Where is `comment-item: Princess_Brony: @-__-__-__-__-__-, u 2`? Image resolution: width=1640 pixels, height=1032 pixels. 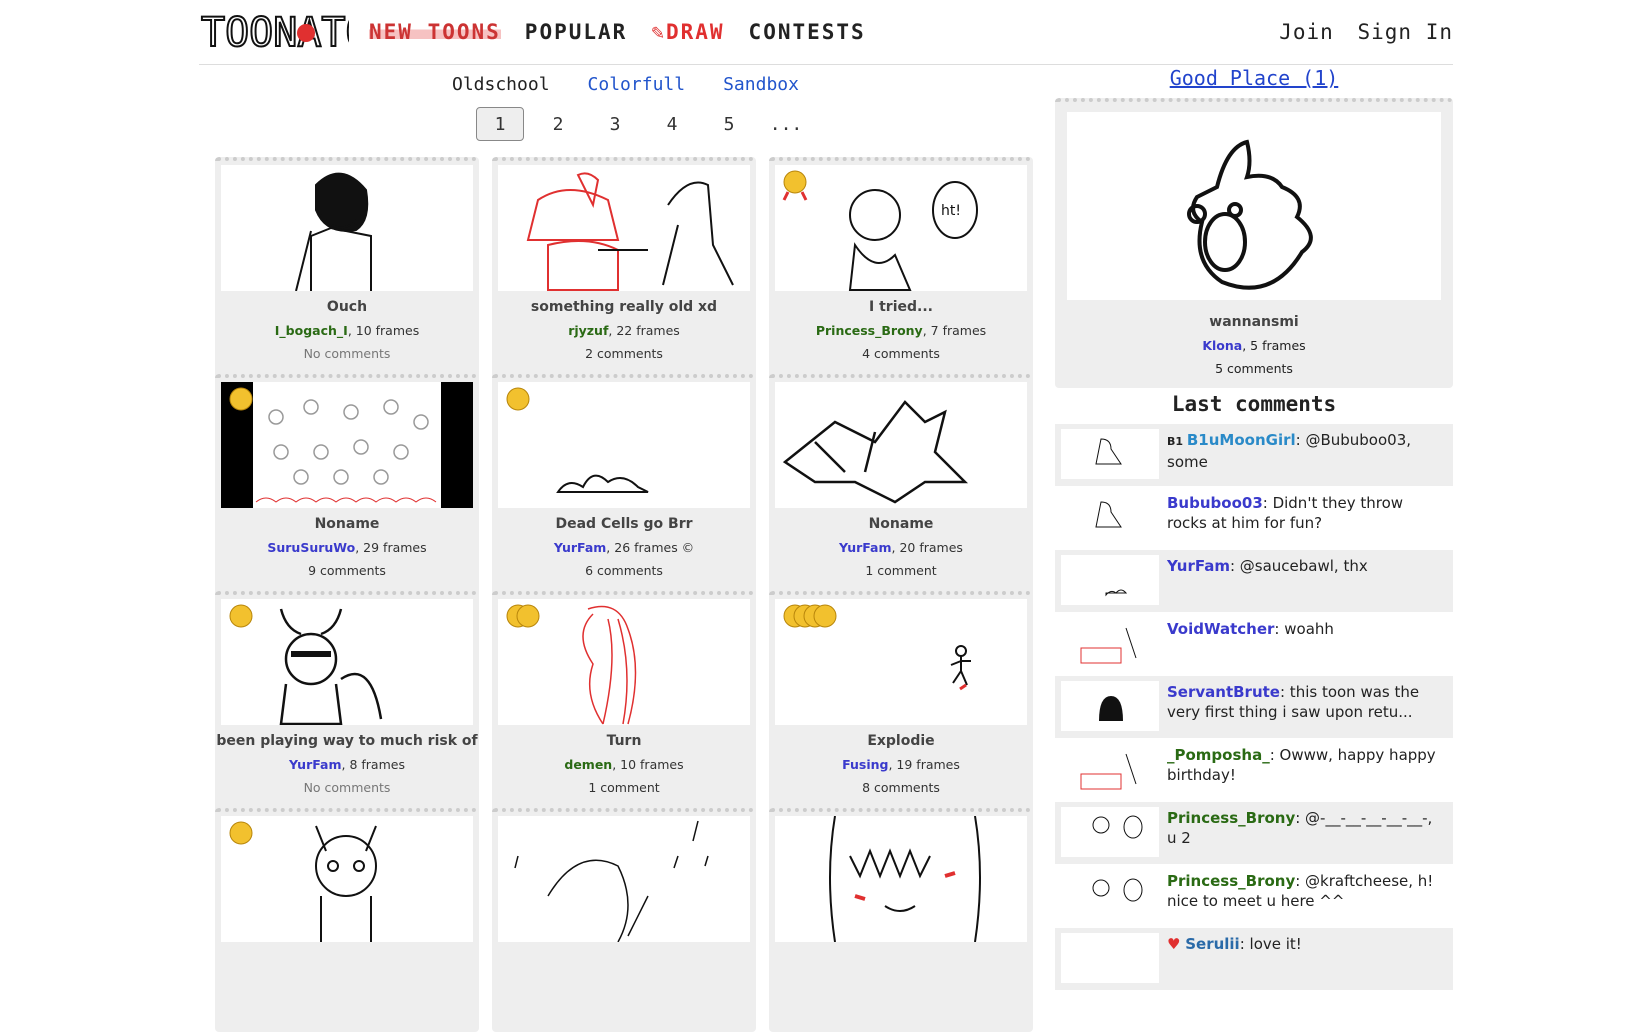
comment-item: Princess_Brony: @-__-__-__-__-__-, u 2 is located at coordinates (1254, 833).